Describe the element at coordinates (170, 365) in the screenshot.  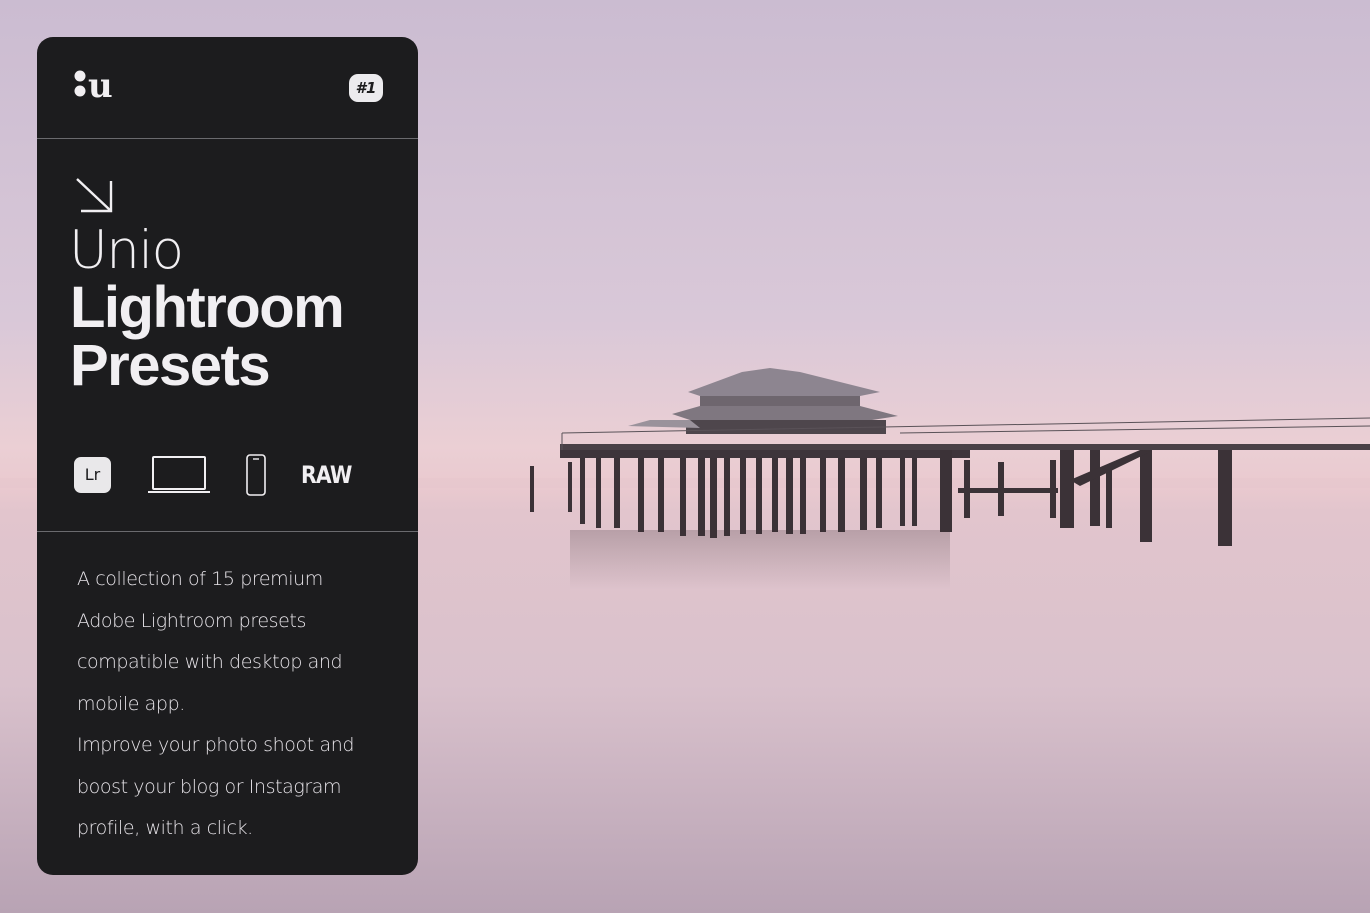
I see `product-title-line2: Presets` at that location.